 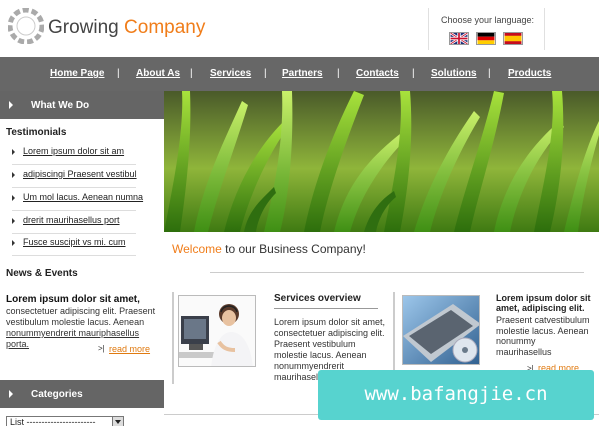 What do you see at coordinates (129, 349) in the screenshot?
I see `read-more-link: read more` at bounding box center [129, 349].